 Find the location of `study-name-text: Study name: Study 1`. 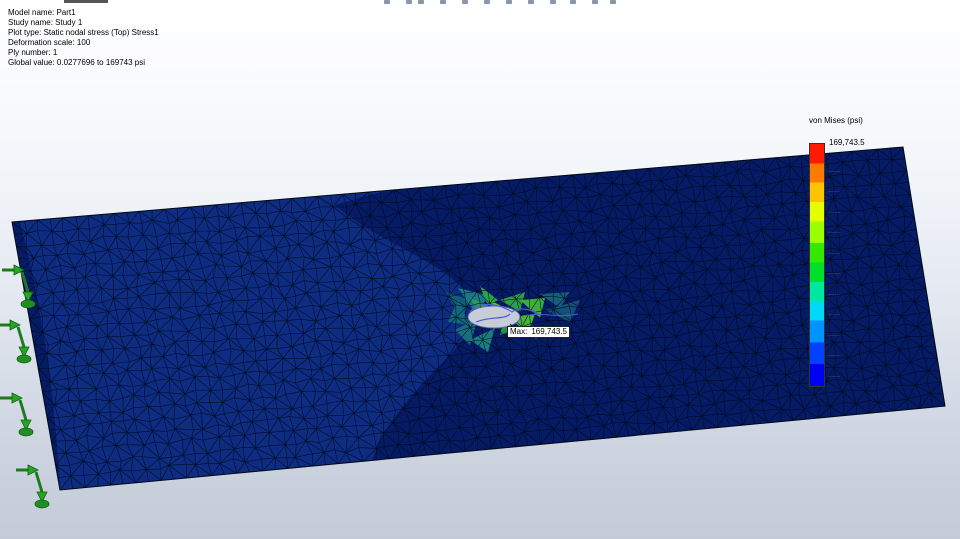

study-name-text: Study name: Study 1 is located at coordinates (45, 22).